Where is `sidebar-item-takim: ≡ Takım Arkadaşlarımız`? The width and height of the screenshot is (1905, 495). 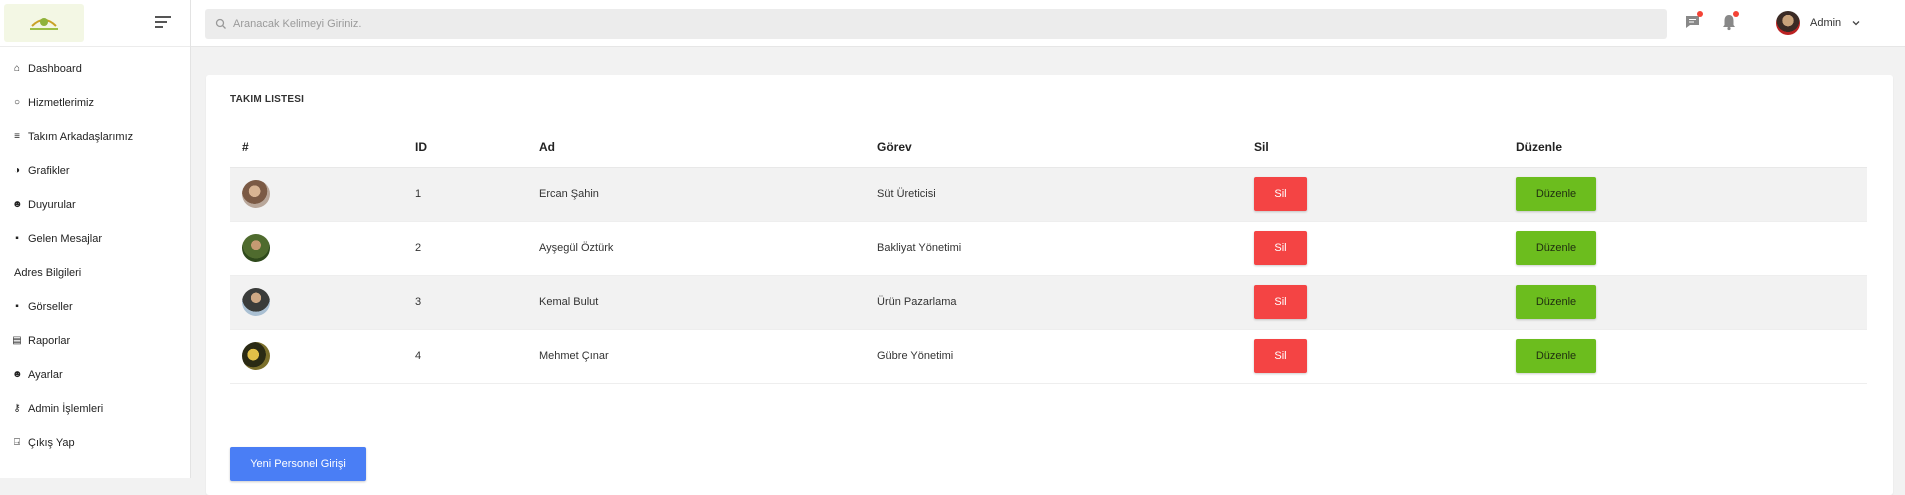
sidebar-item-takim: ≡ Takım Arkadaşlarımız is located at coordinates (95, 137).